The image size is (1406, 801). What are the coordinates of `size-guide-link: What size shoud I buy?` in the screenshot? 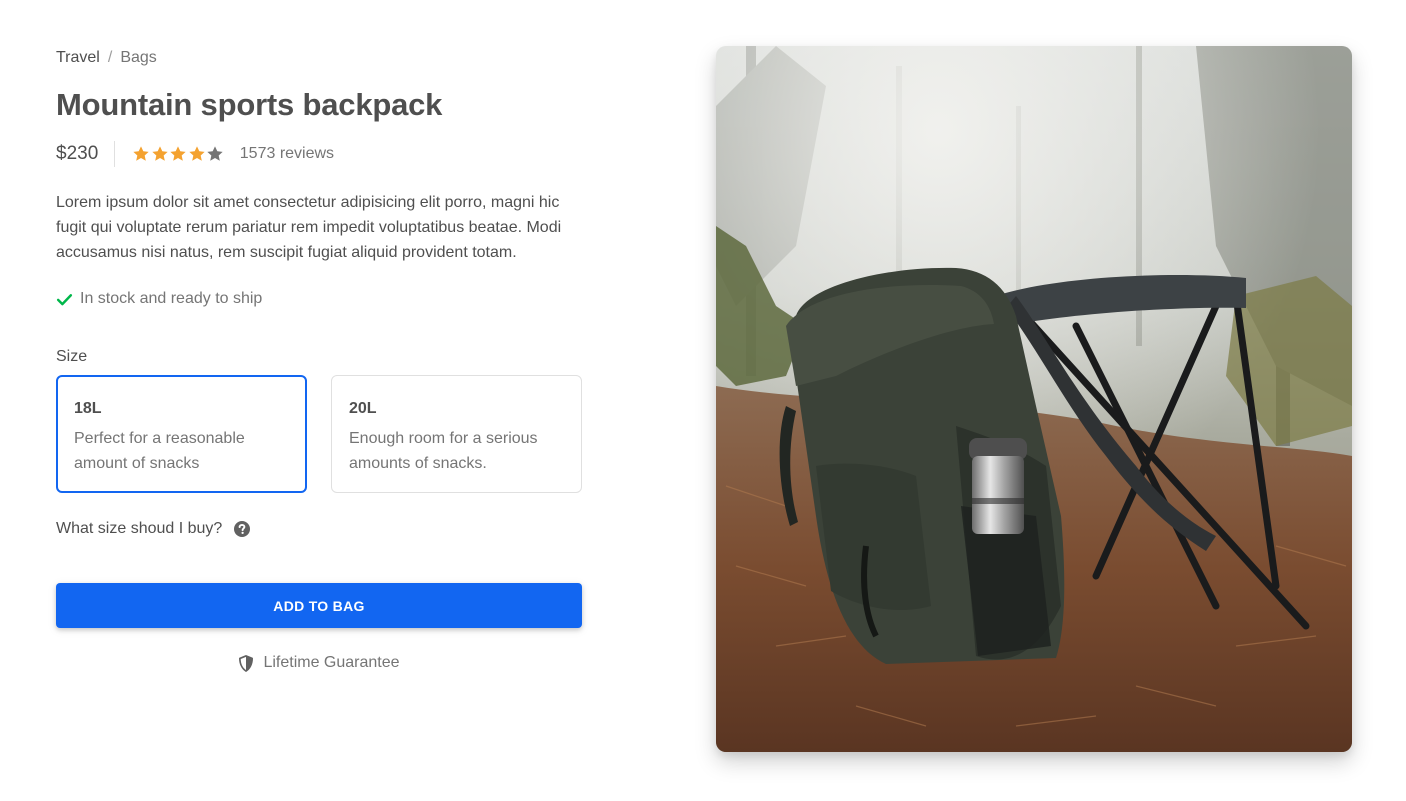 It's located at (153, 529).